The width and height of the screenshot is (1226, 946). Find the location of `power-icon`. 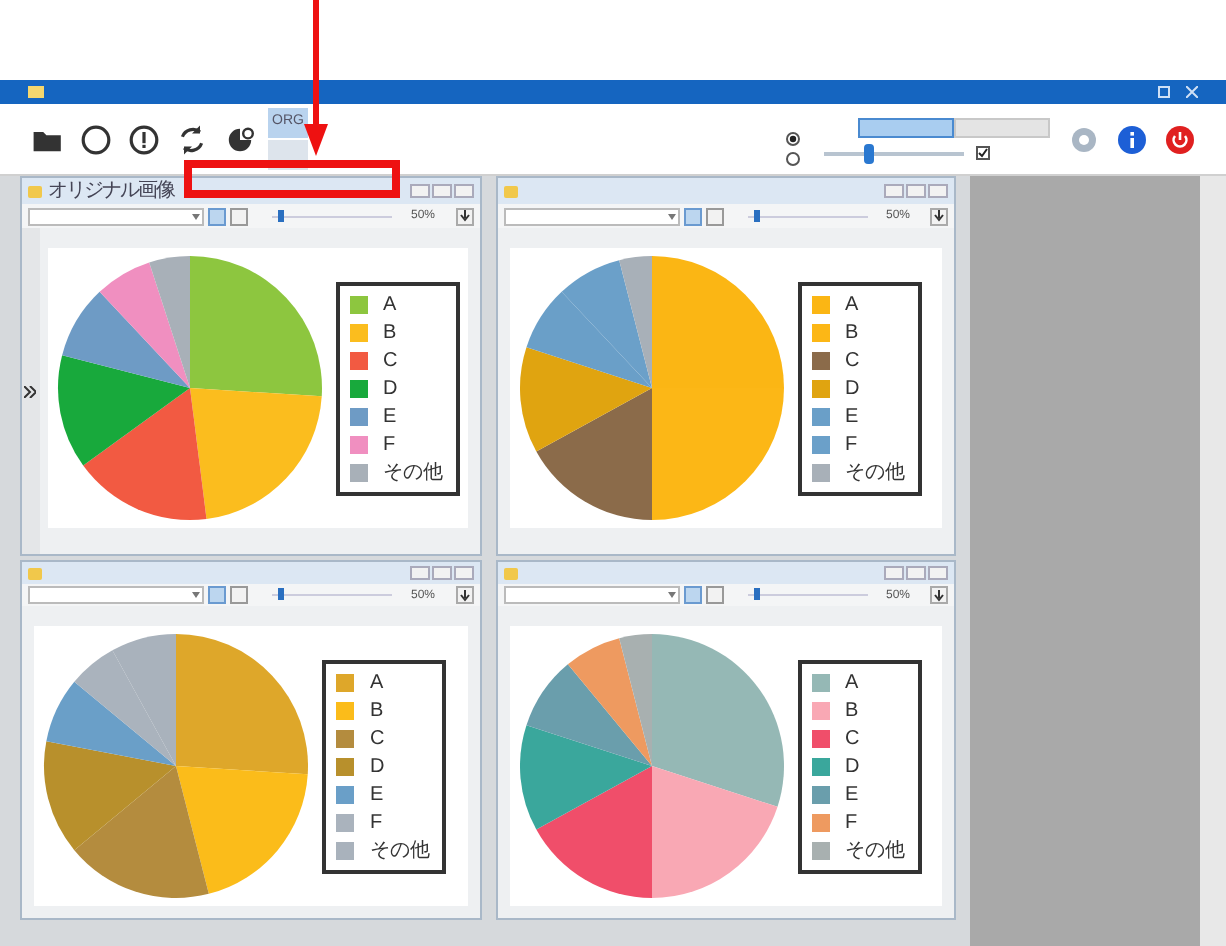

power-icon is located at coordinates (1180, 139).